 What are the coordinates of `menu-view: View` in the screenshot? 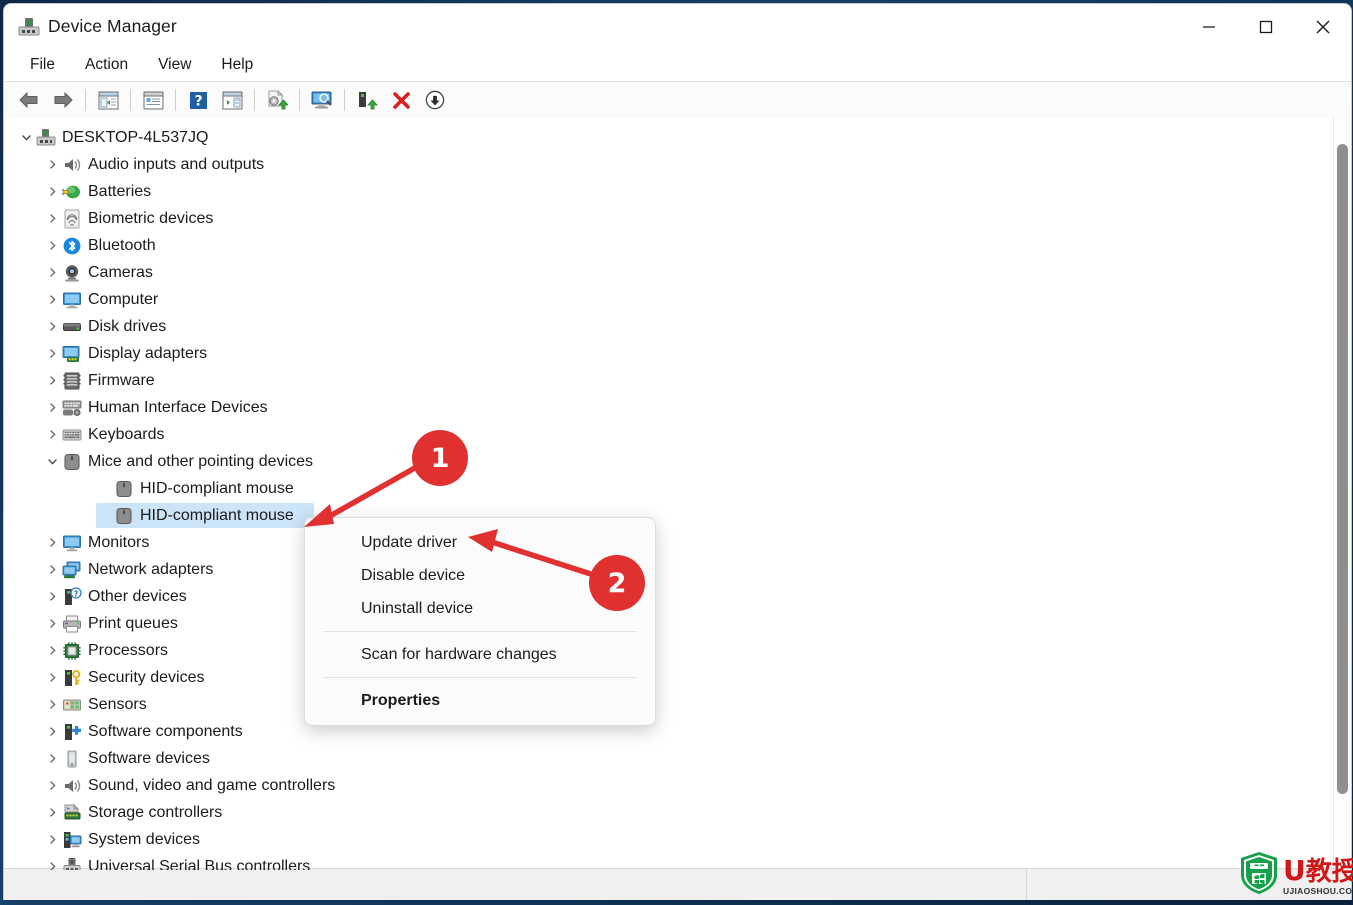 It's located at (174, 65).